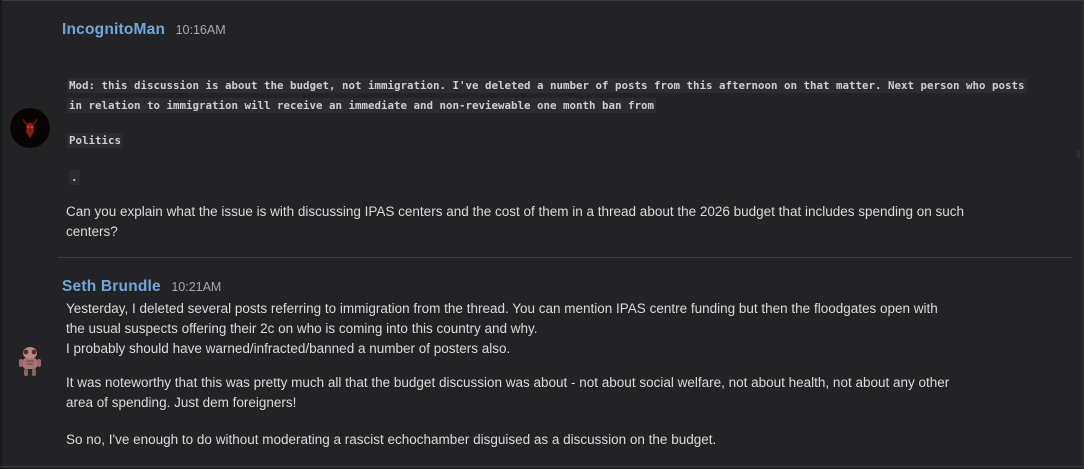 This screenshot has height=469, width=1084. What do you see at coordinates (113, 29) in the screenshot?
I see `author-name: IncognitoMan` at bounding box center [113, 29].